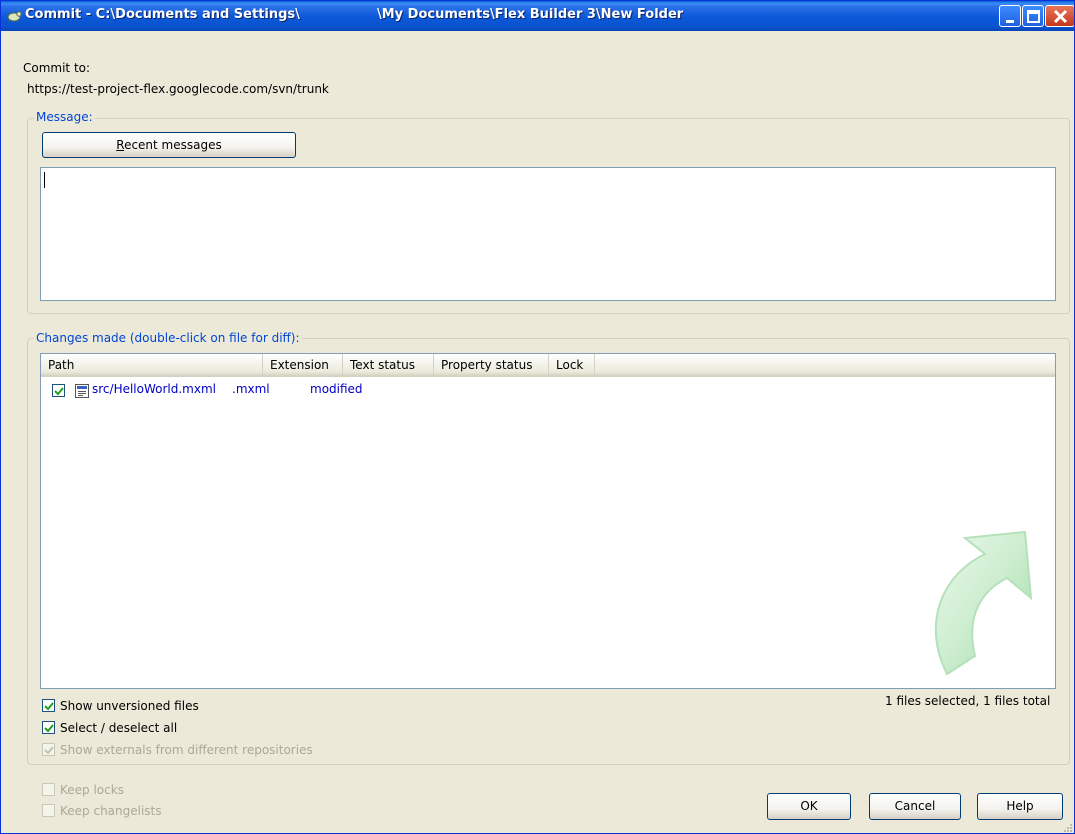  What do you see at coordinates (303, 365) in the screenshot?
I see `column-extension: Extension` at bounding box center [303, 365].